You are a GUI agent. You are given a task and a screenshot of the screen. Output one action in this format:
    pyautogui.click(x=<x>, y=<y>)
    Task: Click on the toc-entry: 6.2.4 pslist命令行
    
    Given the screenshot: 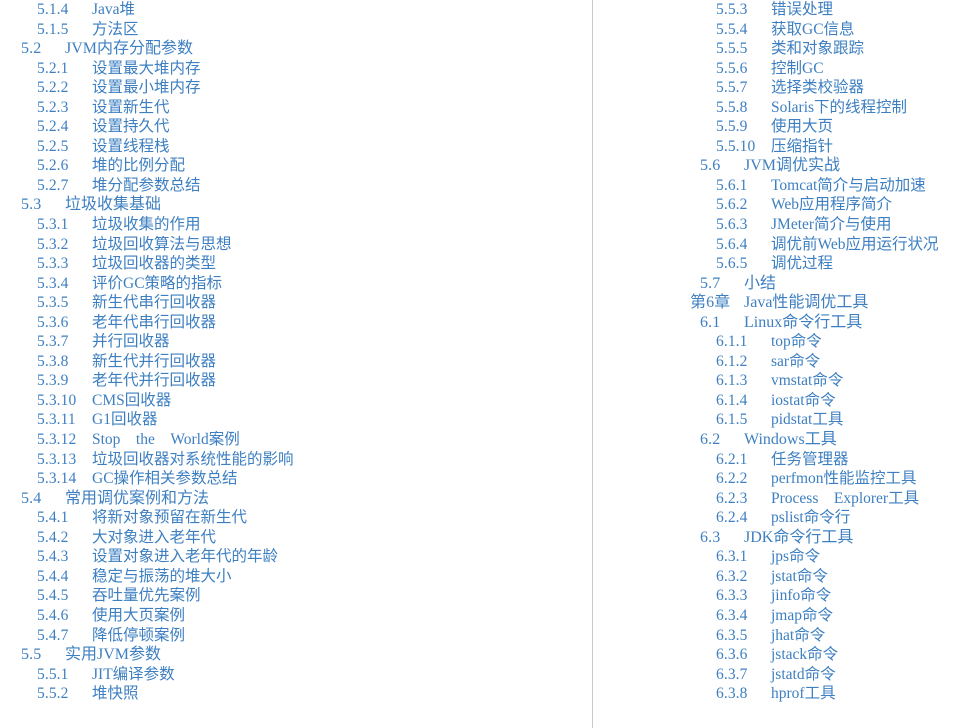 What is the action you would take?
    pyautogui.click(x=772, y=518)
    